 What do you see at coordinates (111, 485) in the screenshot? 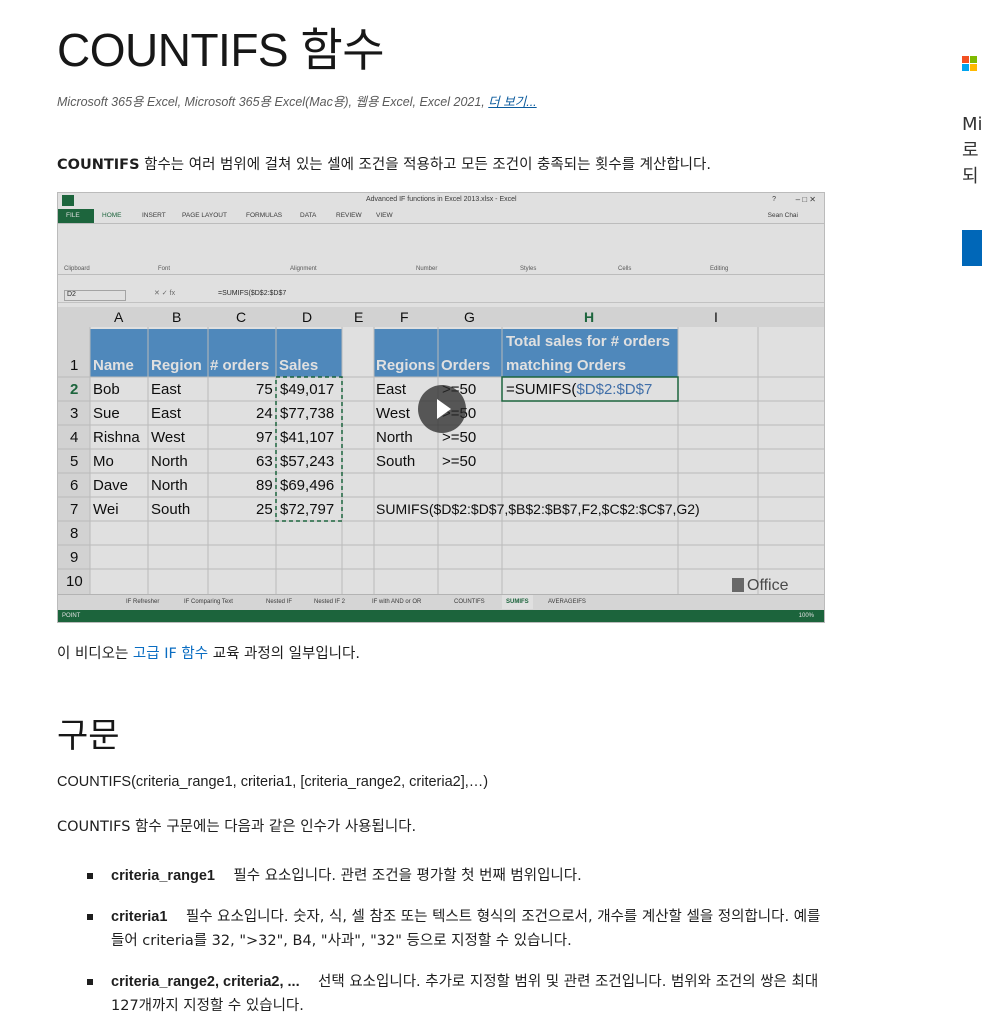
I see `table-cell: Dave` at bounding box center [111, 485].